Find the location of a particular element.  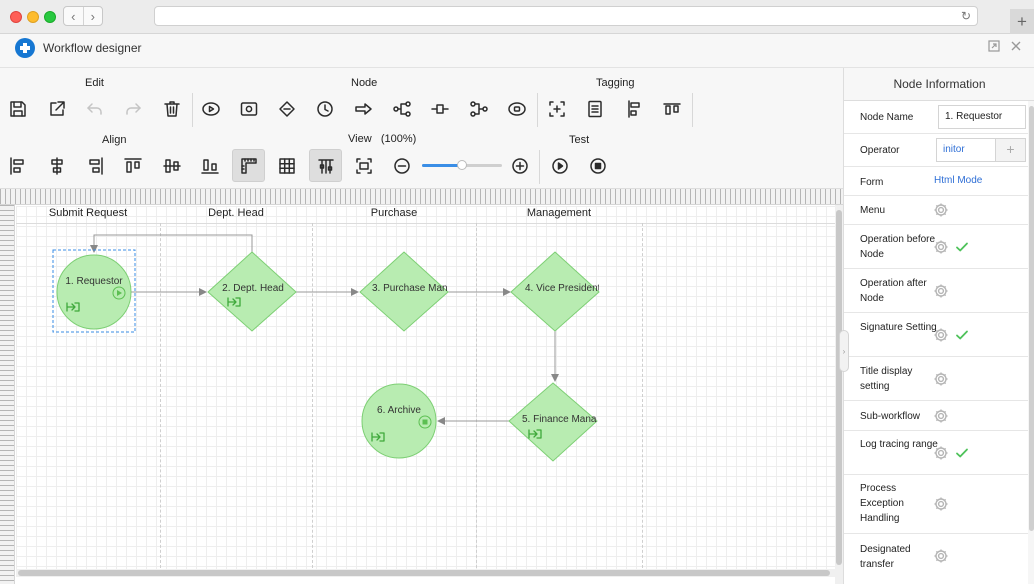

redo-icon is located at coordinates (133, 109).